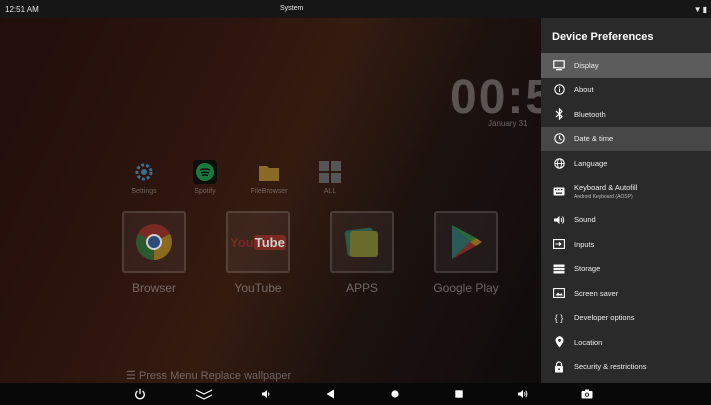 The image size is (711, 405). I want to click on youtube-icon: You Tube, so click(258, 242).